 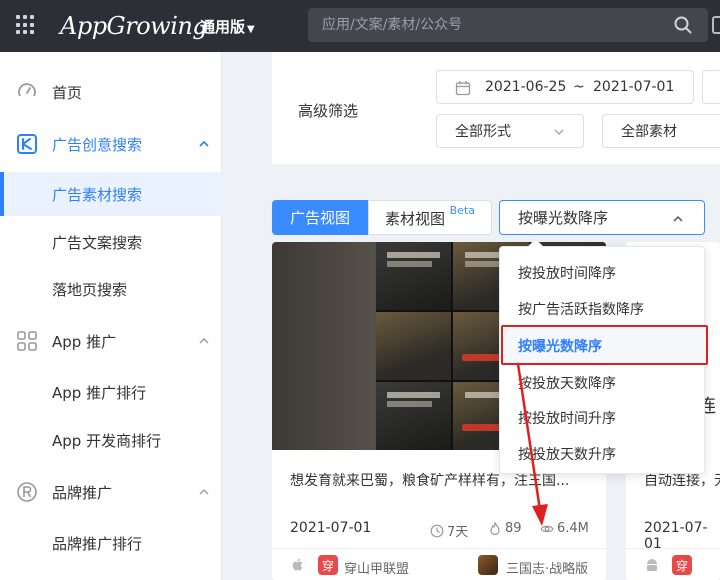 What do you see at coordinates (458, 532) in the screenshot?
I see `days-value: 7天` at bounding box center [458, 532].